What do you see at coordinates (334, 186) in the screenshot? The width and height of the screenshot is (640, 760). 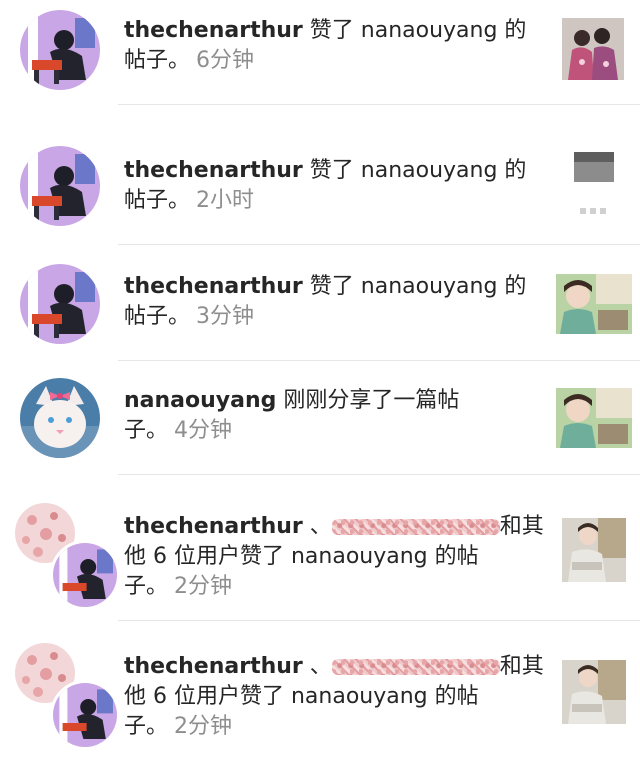 I see `notification-text: thechenarthur 赞了 nanaouyang 的 帖子。 2小时` at bounding box center [334, 186].